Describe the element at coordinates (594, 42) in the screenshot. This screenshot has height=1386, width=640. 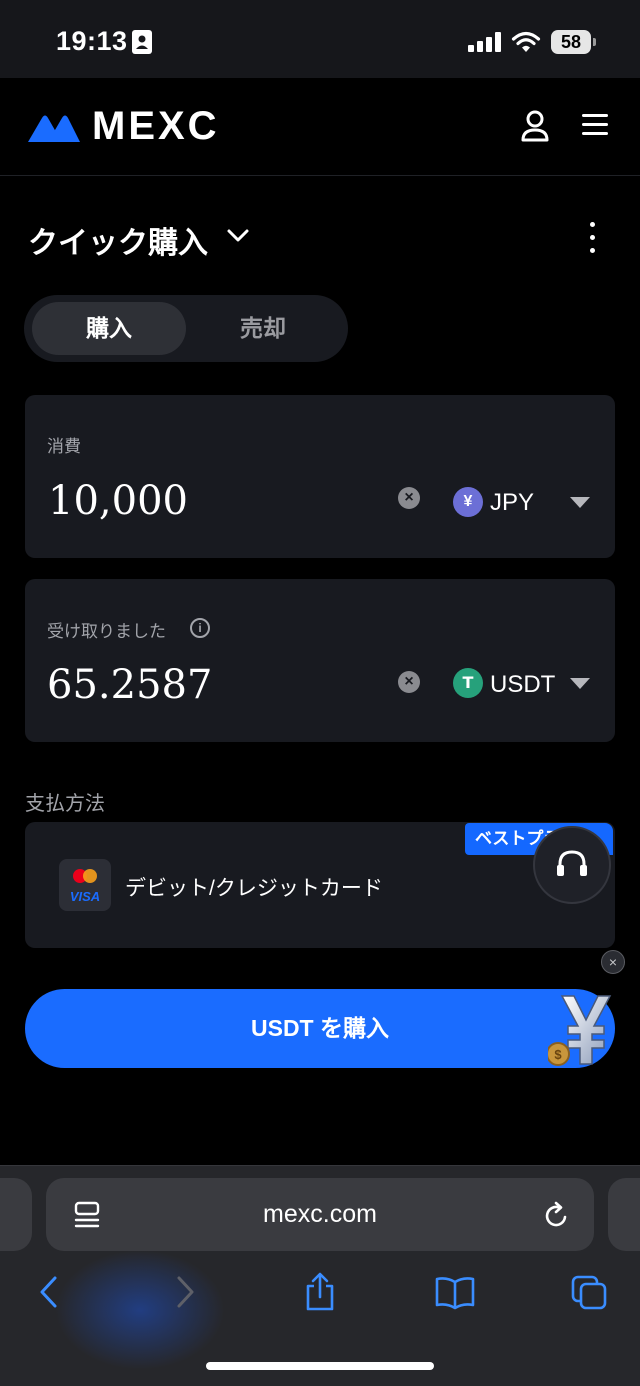
I see `battery-tip` at that location.